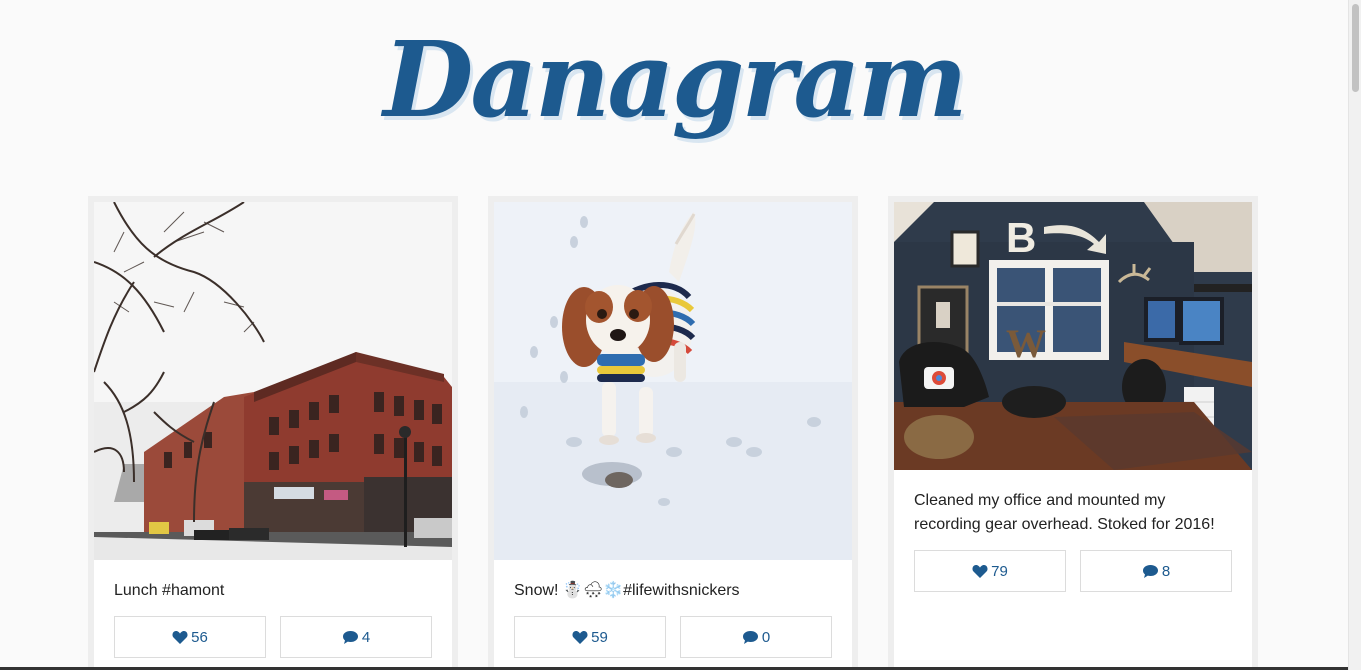 This screenshot has width=1361, height=670. What do you see at coordinates (1073, 571) in the screenshot?
I see `post-actions: 79 8` at bounding box center [1073, 571].